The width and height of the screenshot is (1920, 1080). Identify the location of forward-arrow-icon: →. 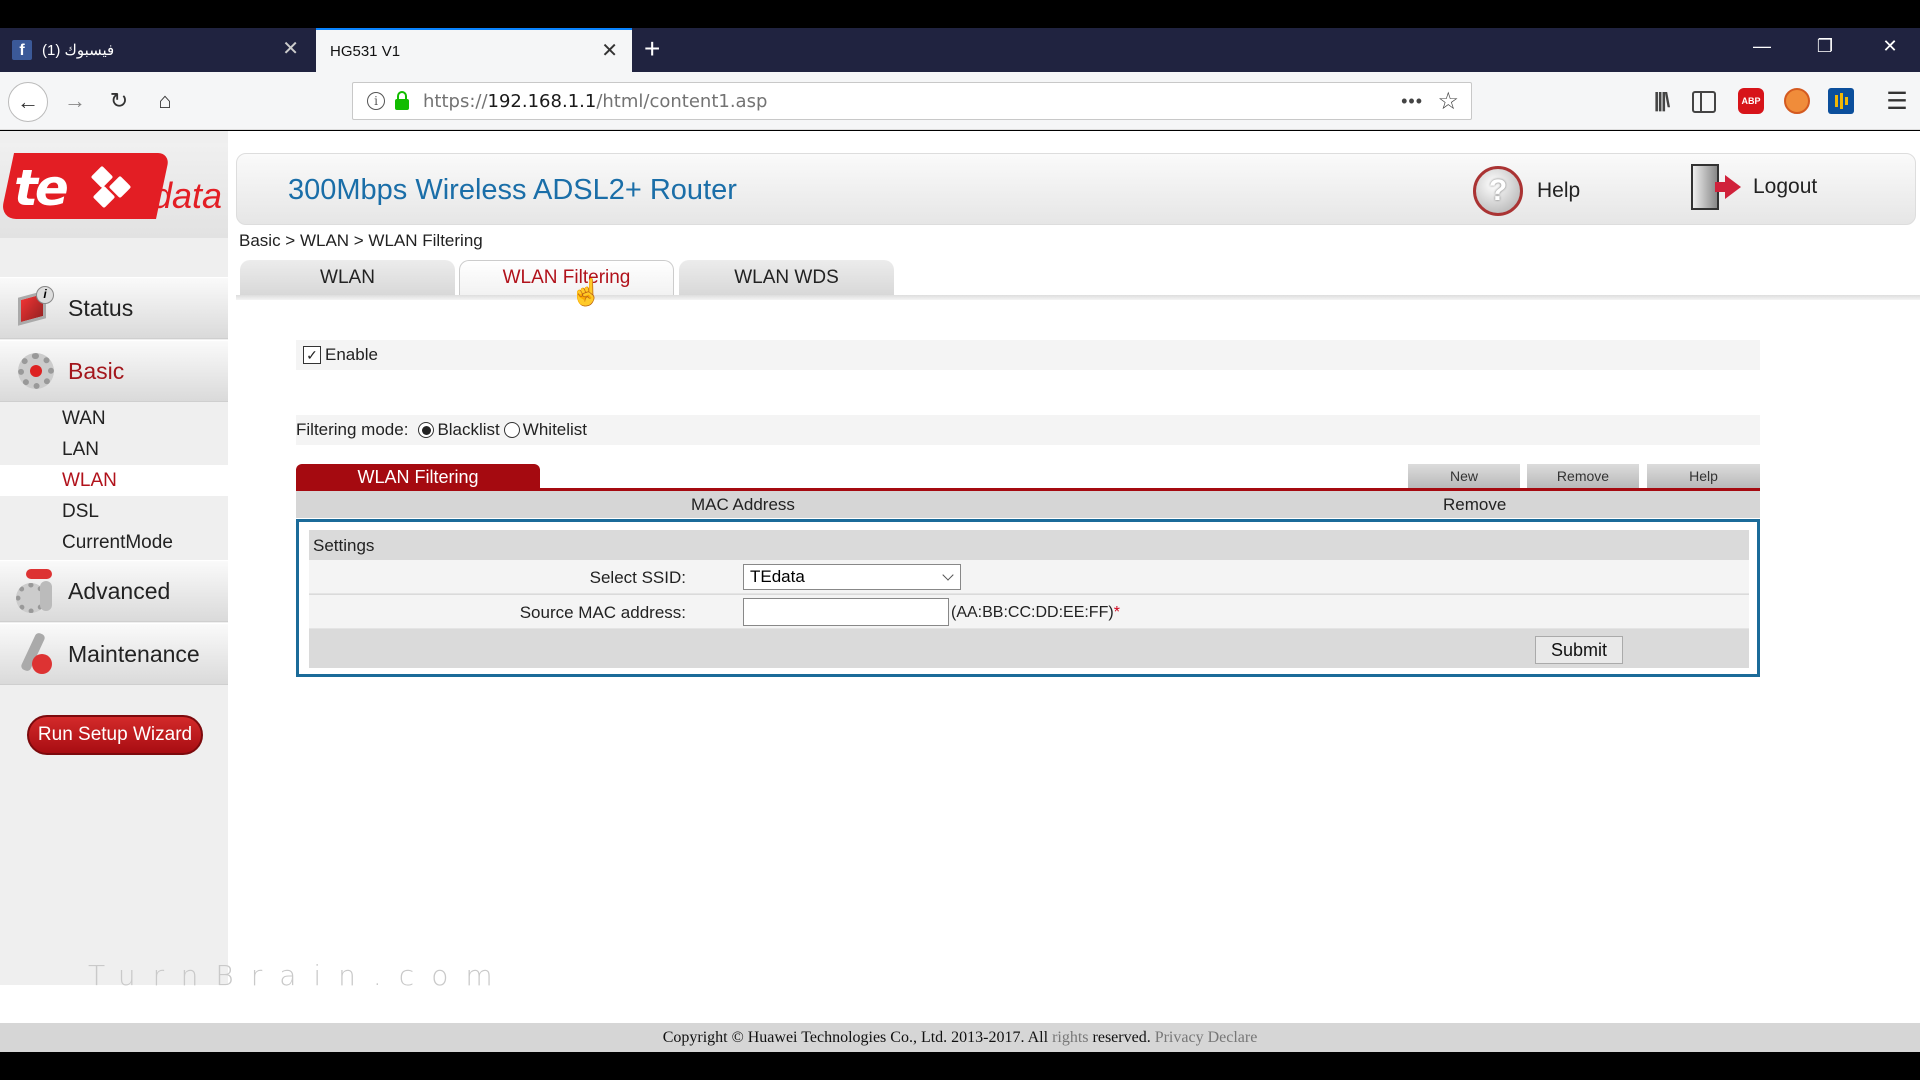
(75, 101).